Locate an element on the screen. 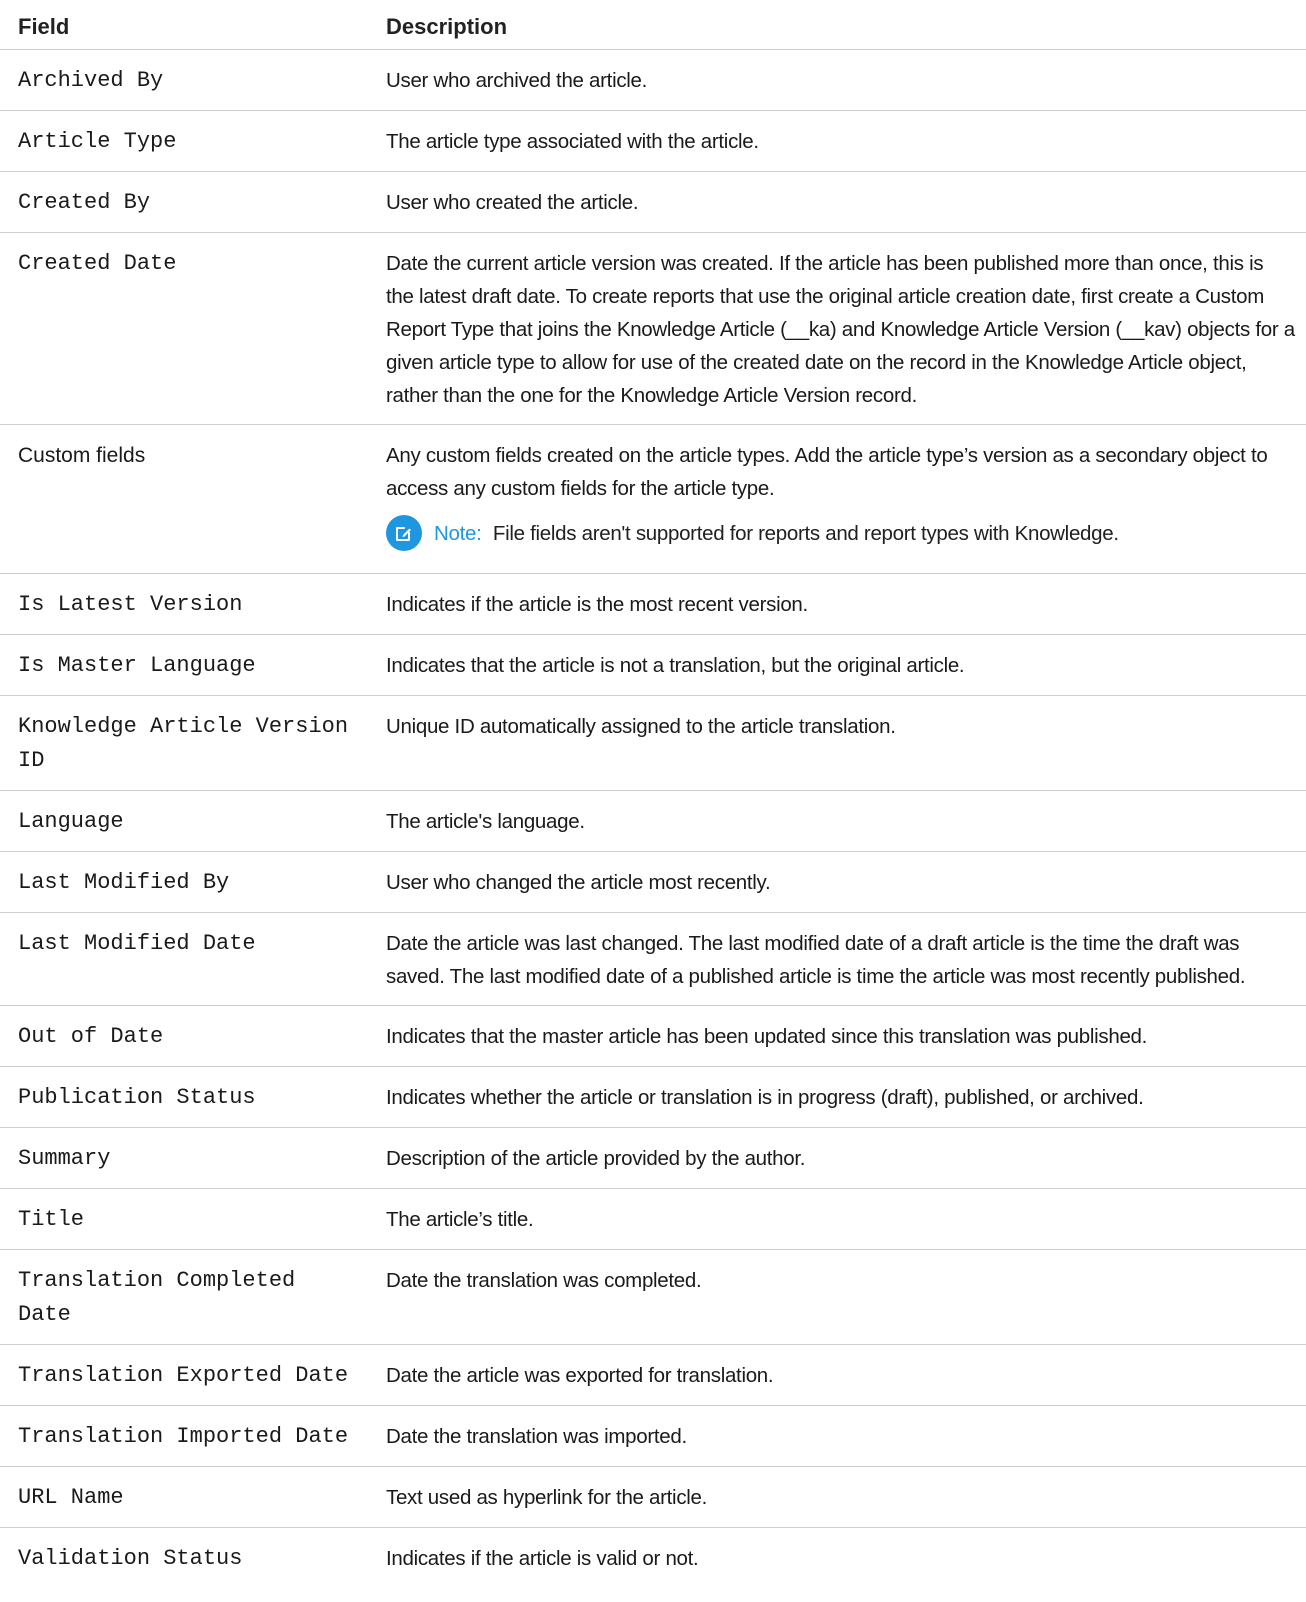  table-row: Title The article’s title. is located at coordinates (653, 1219).